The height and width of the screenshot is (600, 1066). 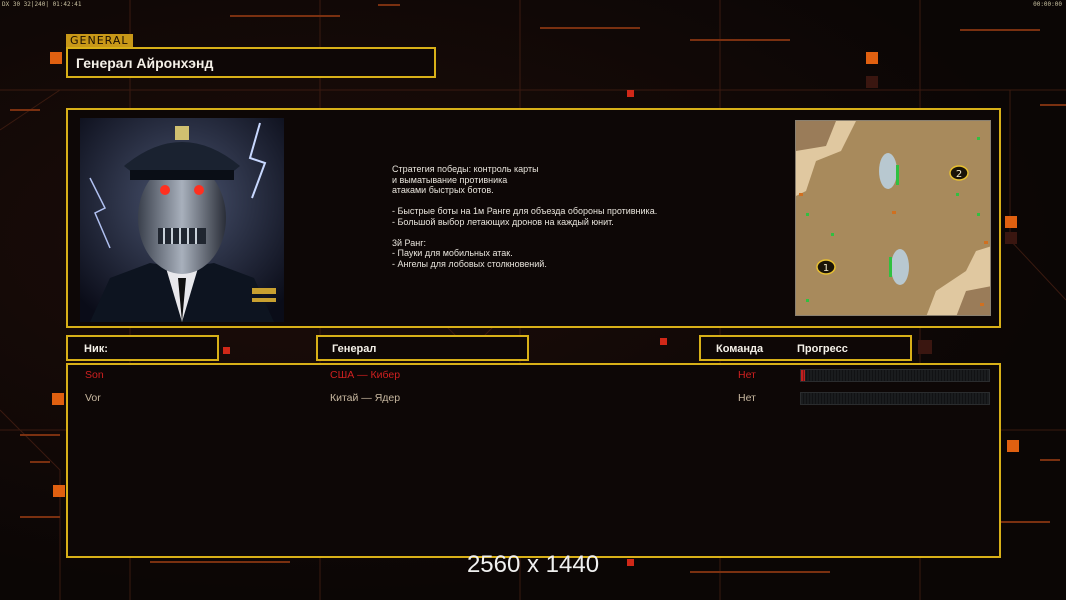 I want to click on column-header-team-progress: Команда Прогресс, so click(x=805, y=348).